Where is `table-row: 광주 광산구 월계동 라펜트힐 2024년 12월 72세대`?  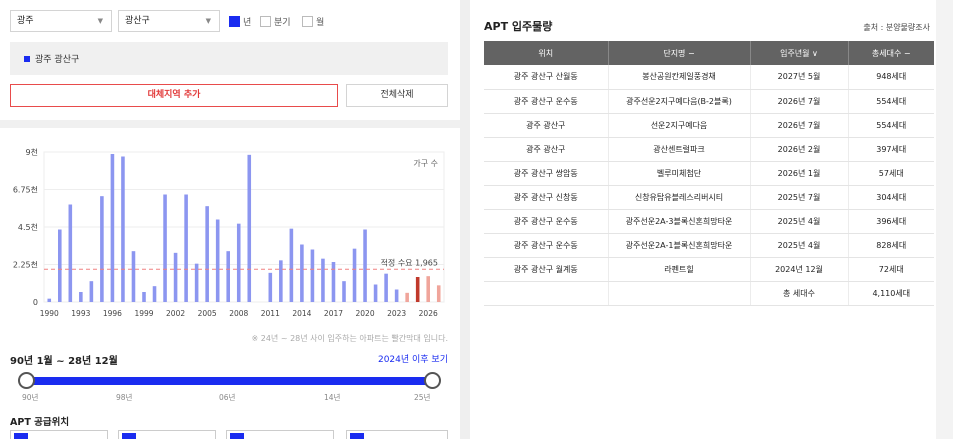
table-row: 광주 광산구 월계동 라펜트힐 2024년 12월 72세대 is located at coordinates (709, 269).